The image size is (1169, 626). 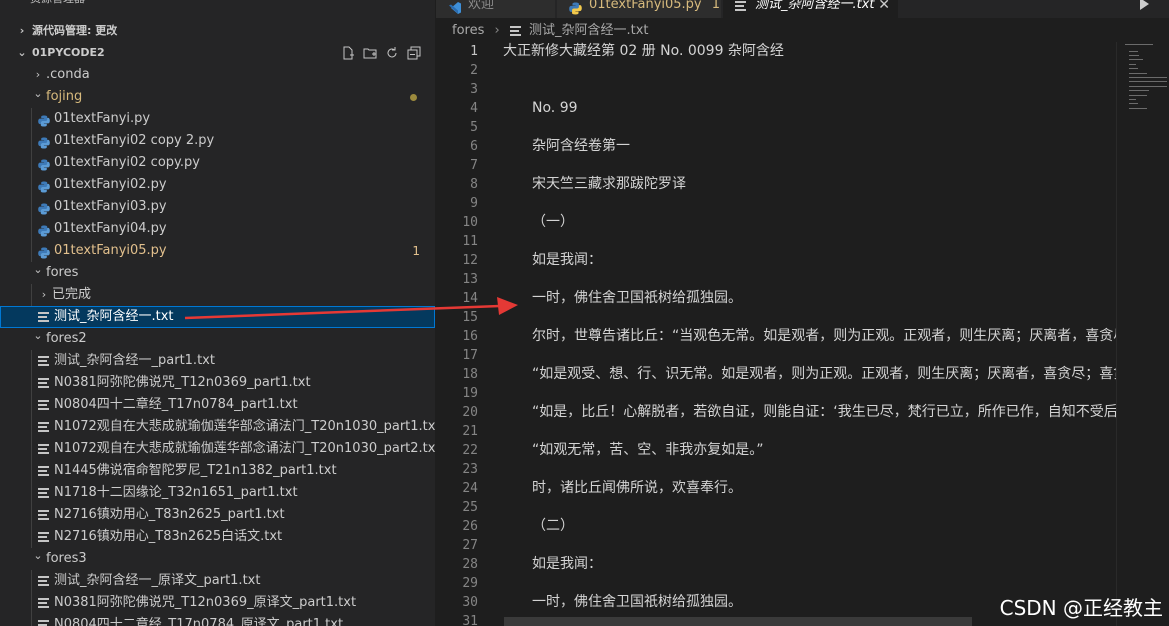 What do you see at coordinates (776, 70) in the screenshot?
I see `editor-line: 2` at bounding box center [776, 70].